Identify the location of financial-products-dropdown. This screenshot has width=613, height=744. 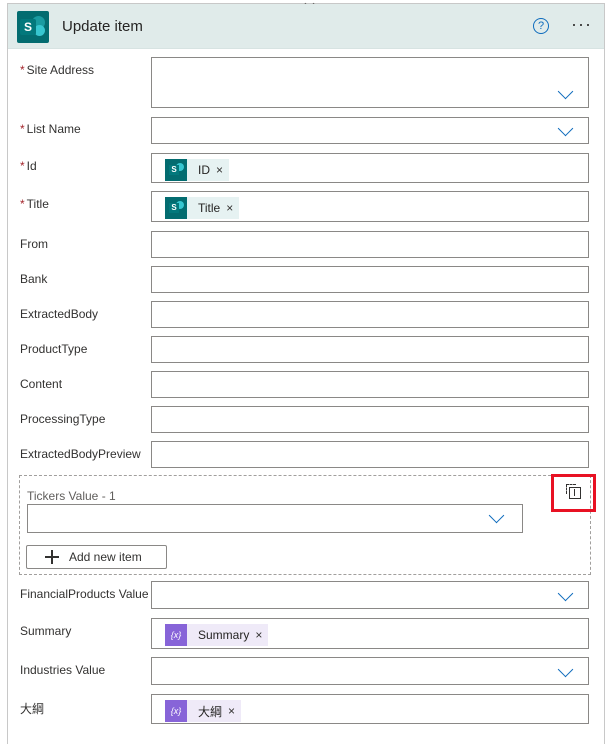
(370, 595).